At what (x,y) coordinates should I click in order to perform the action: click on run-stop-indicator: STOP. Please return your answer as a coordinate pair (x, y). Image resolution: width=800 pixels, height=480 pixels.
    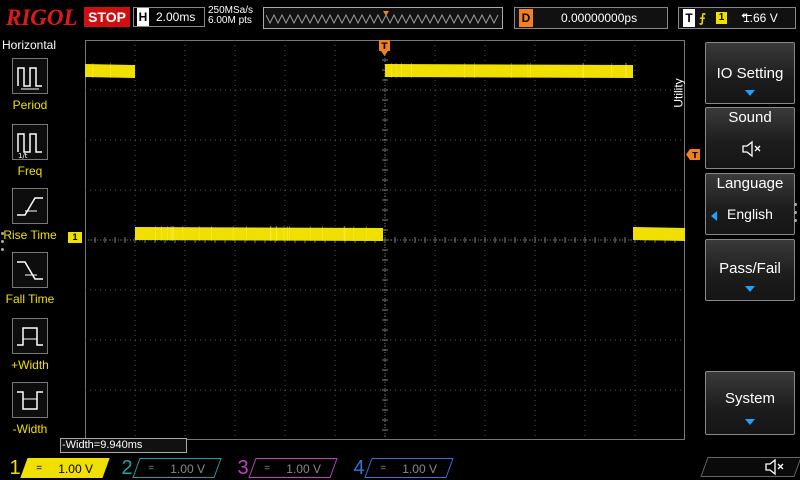
    Looking at the image, I should click on (107, 17).